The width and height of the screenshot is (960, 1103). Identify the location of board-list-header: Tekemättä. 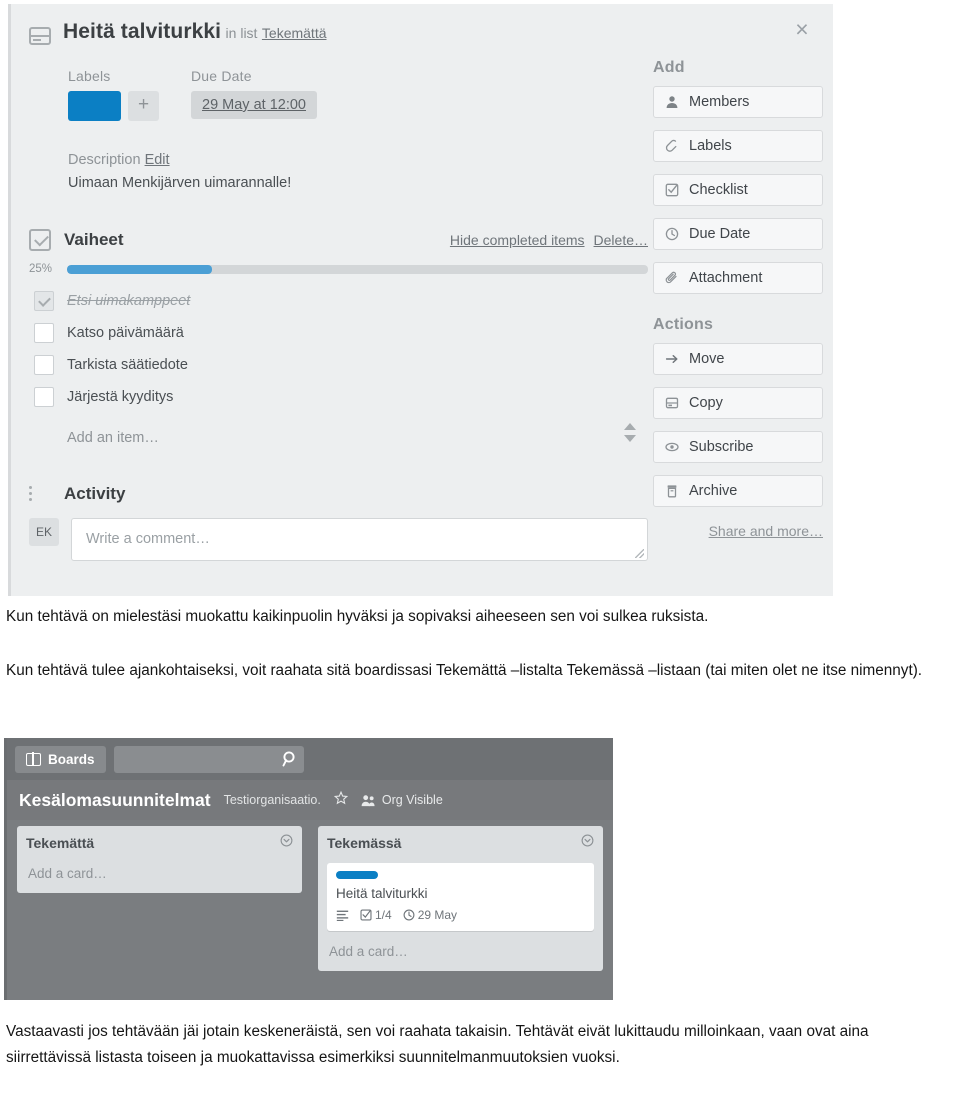
(159, 843).